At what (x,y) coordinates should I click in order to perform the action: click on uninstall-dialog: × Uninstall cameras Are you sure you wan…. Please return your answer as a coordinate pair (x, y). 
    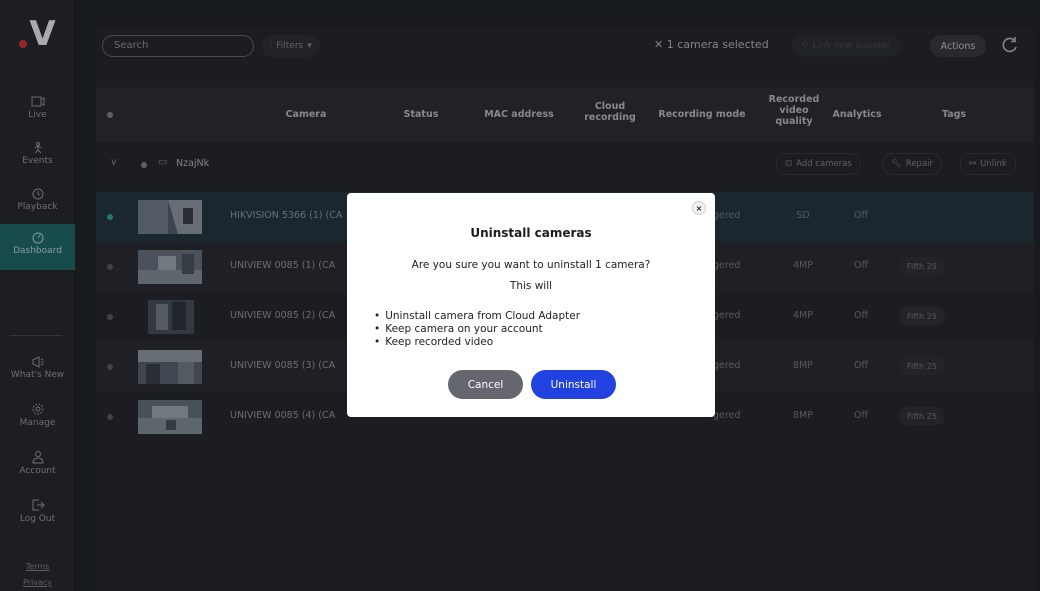
    Looking at the image, I should click on (531, 305).